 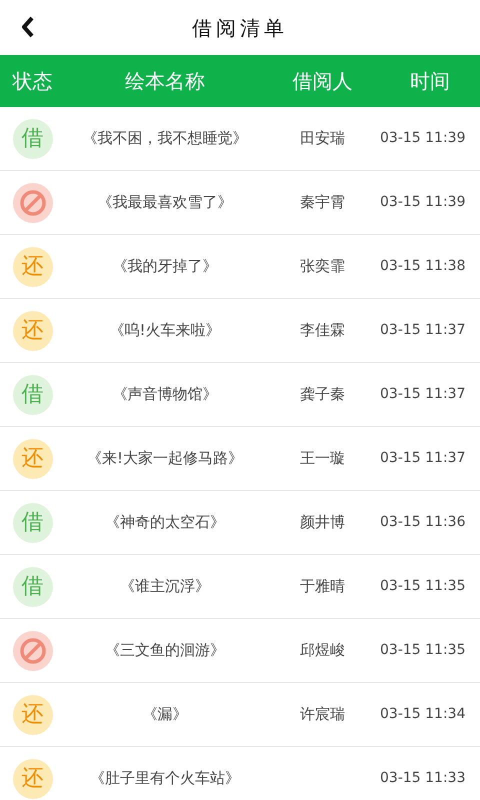 I want to click on borrower-name: 张奕霏, so click(x=322, y=267).